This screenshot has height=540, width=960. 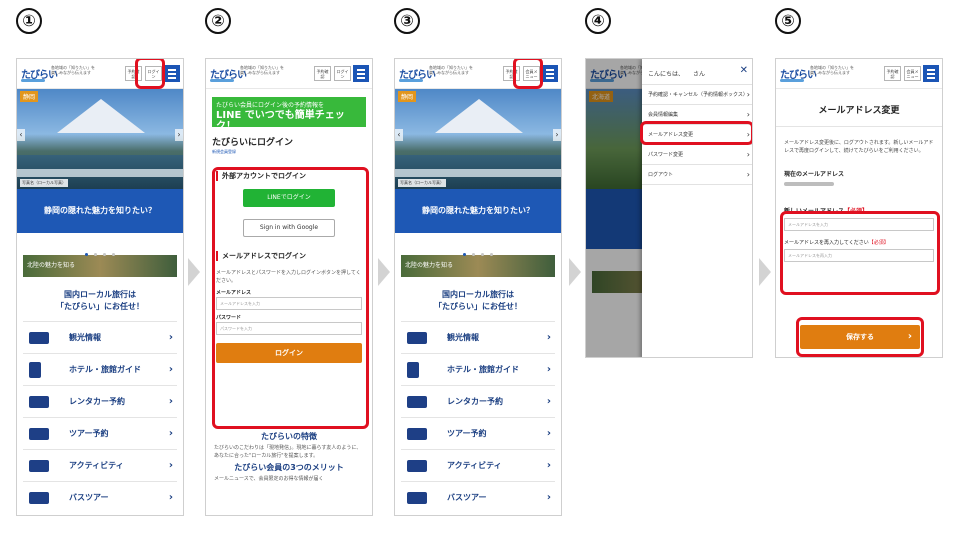 I want to click on menu-greeting: こんにちは、 さん ✕, so click(x=697, y=72).